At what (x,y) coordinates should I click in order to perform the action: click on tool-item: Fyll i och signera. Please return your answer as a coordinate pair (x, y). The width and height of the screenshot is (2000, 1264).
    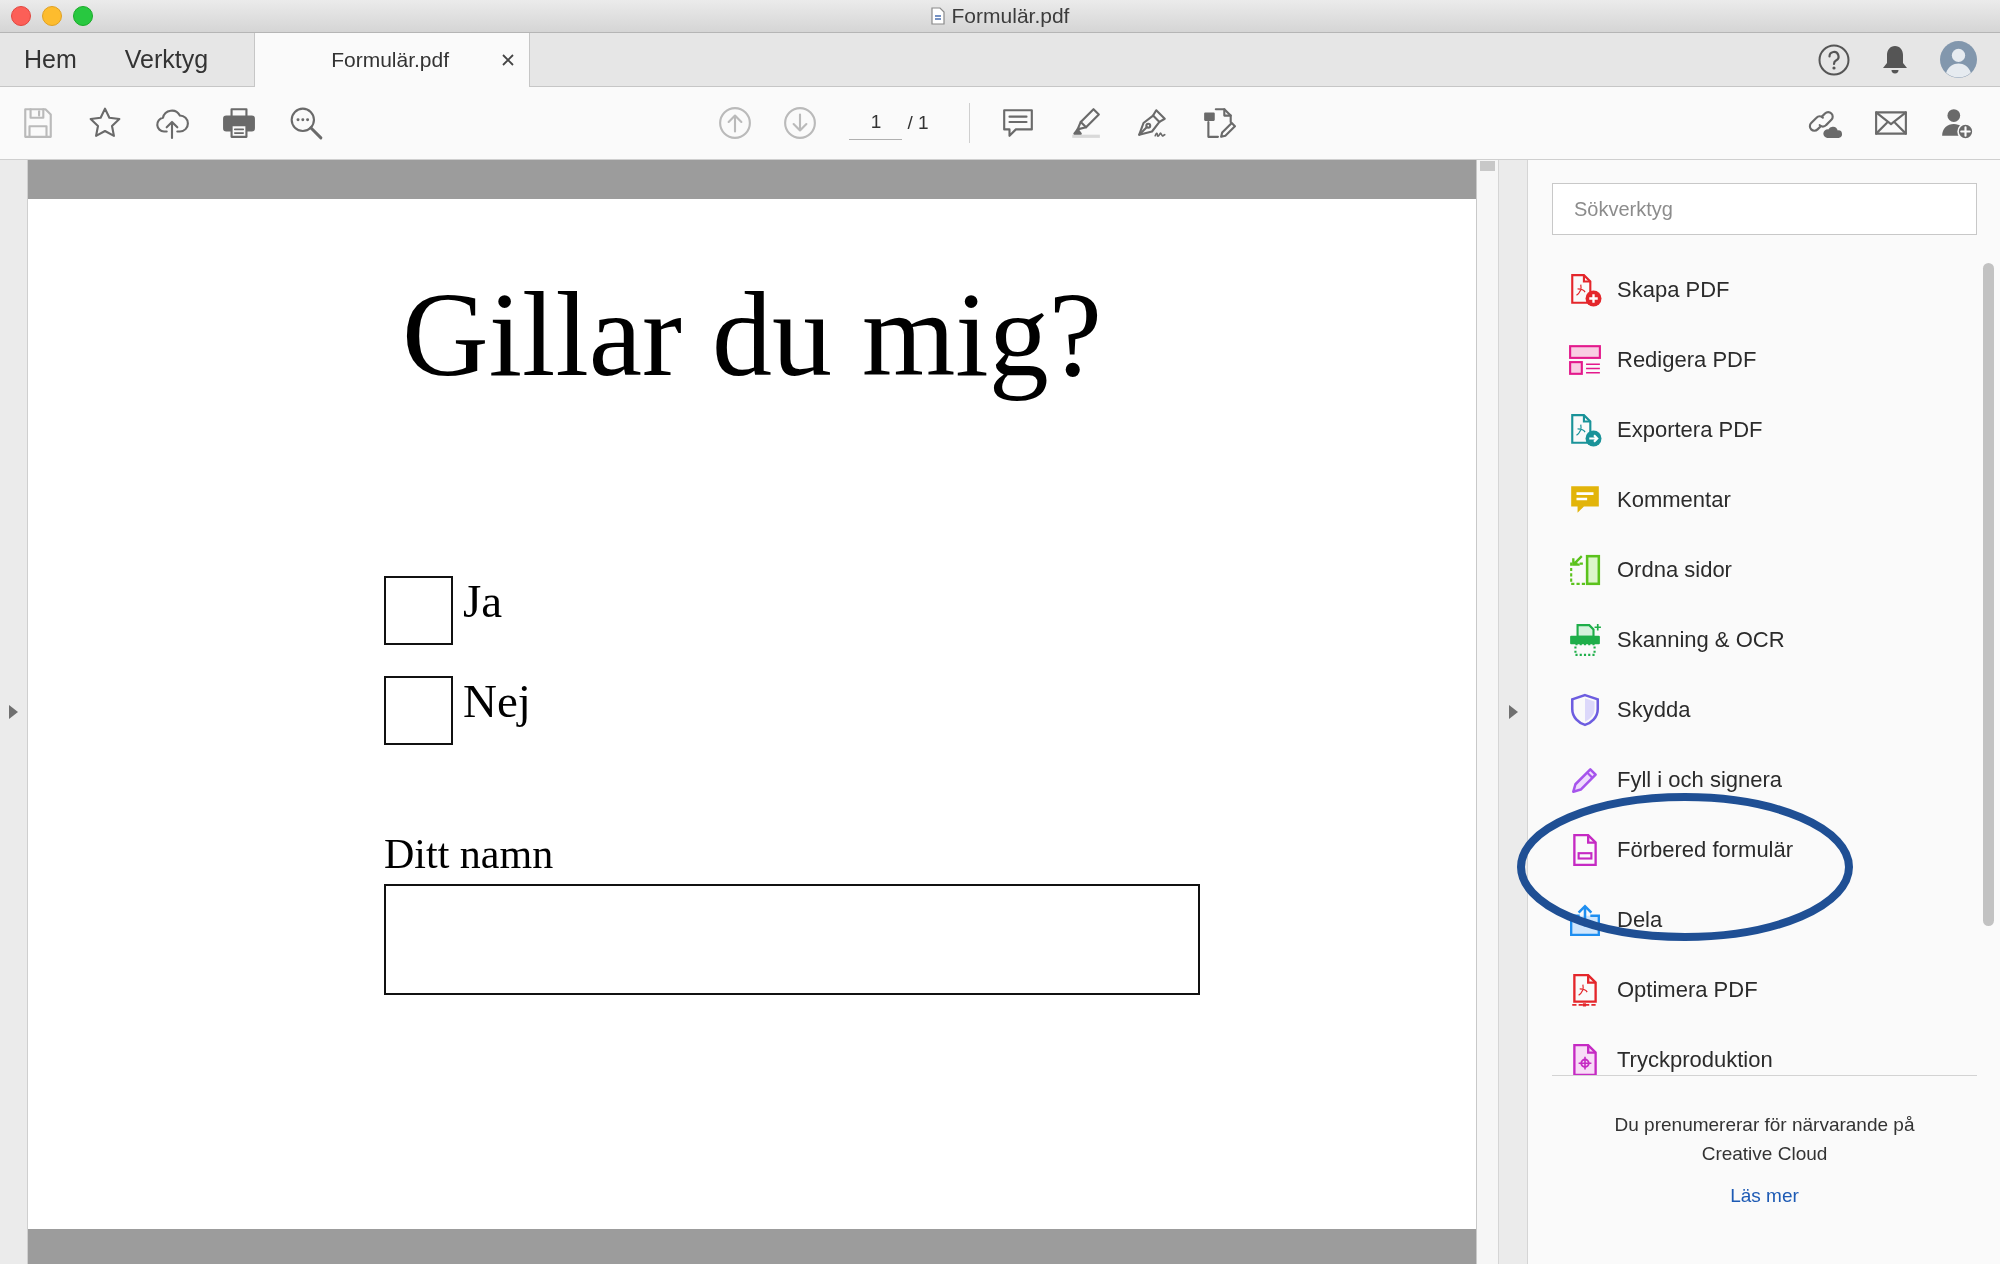
    Looking at the image, I should click on (1764, 780).